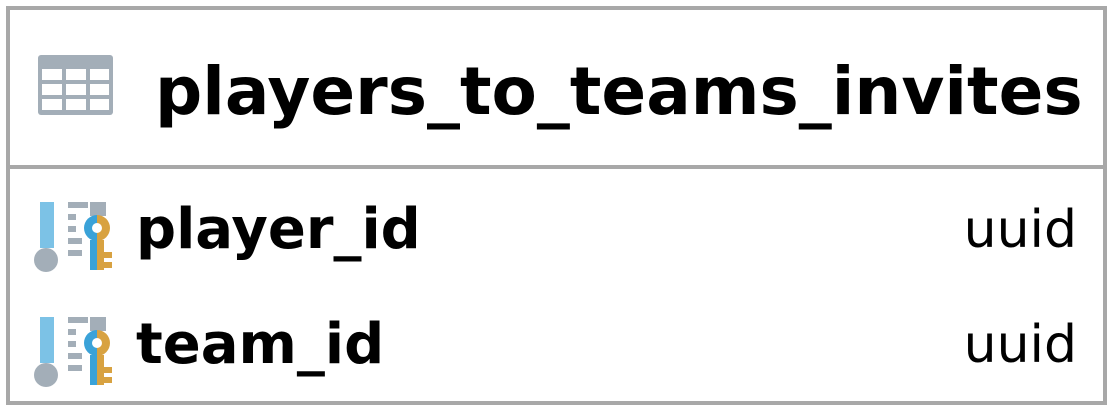 This screenshot has width=1112, height=412. What do you see at coordinates (556, 167) in the screenshot?
I see `header-divider` at bounding box center [556, 167].